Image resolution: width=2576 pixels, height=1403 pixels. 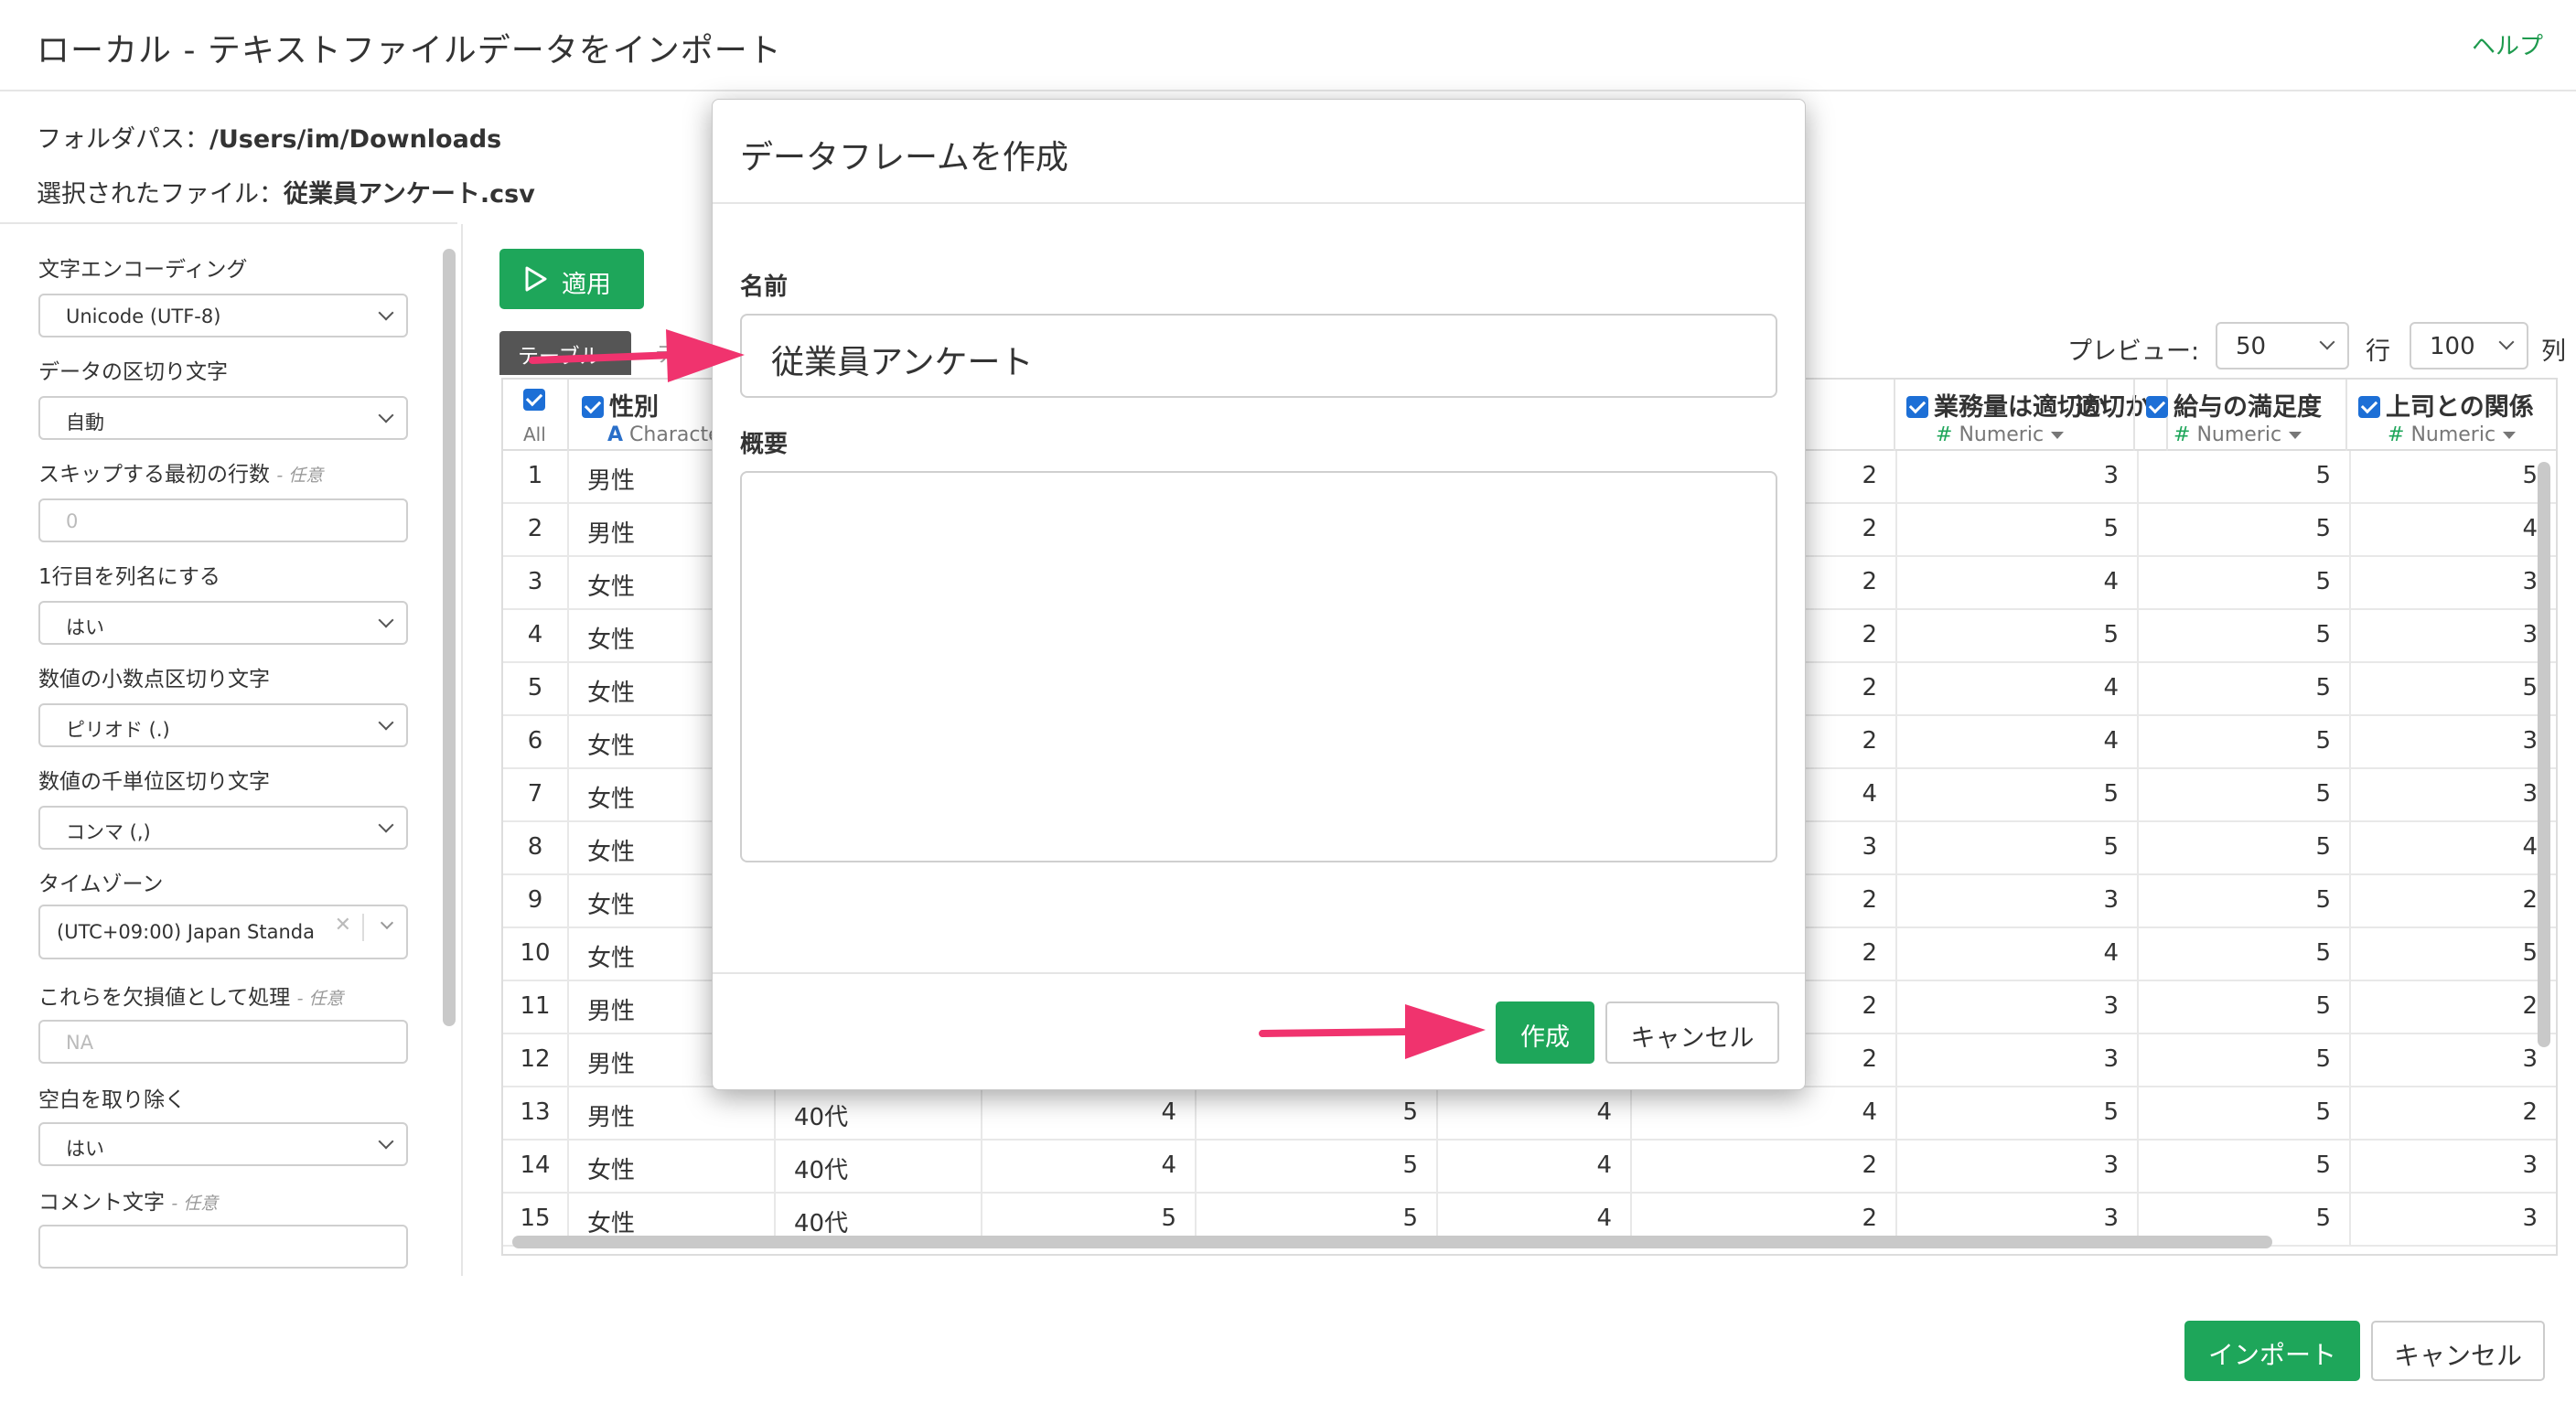 I want to click on row-index: 3, so click(x=536, y=583).